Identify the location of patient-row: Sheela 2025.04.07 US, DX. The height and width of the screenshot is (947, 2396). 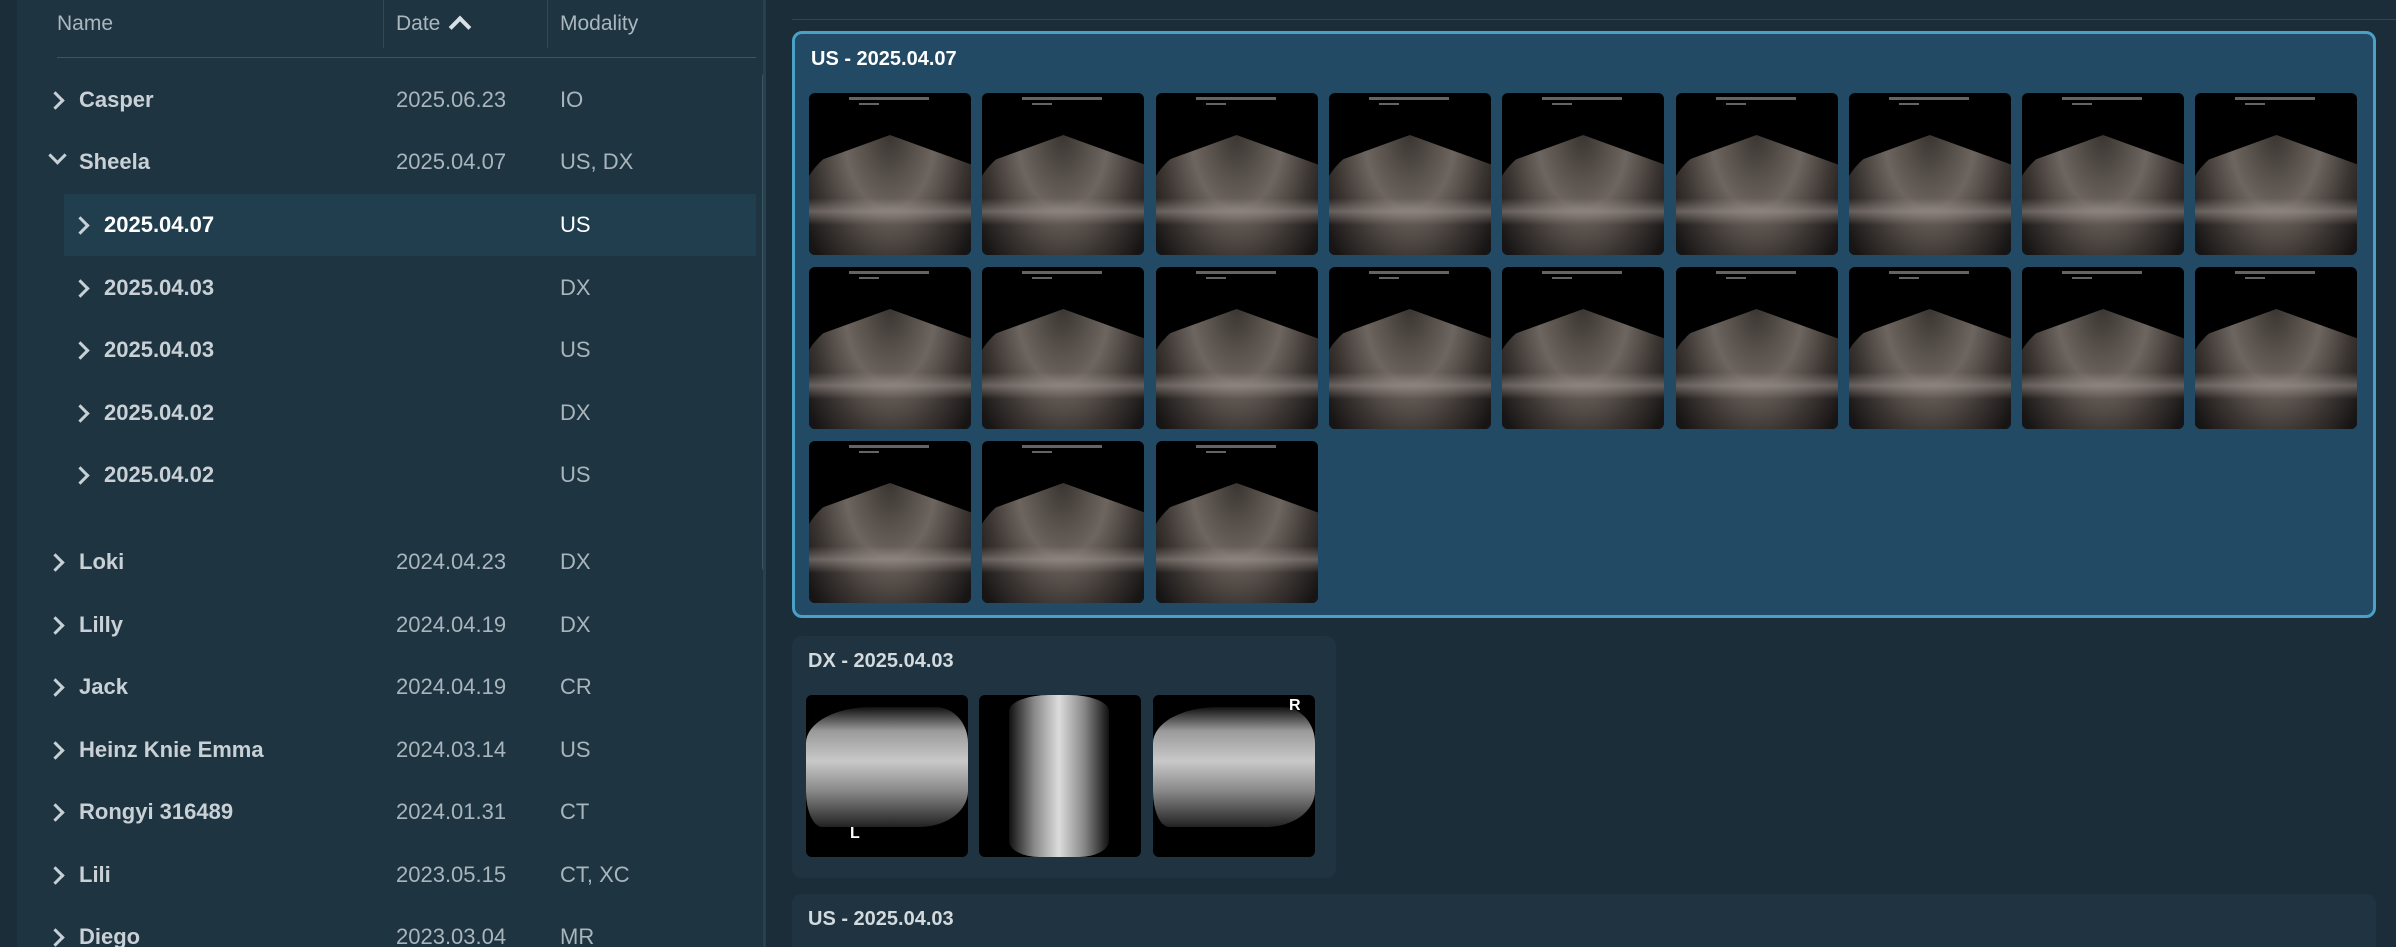
(377, 162).